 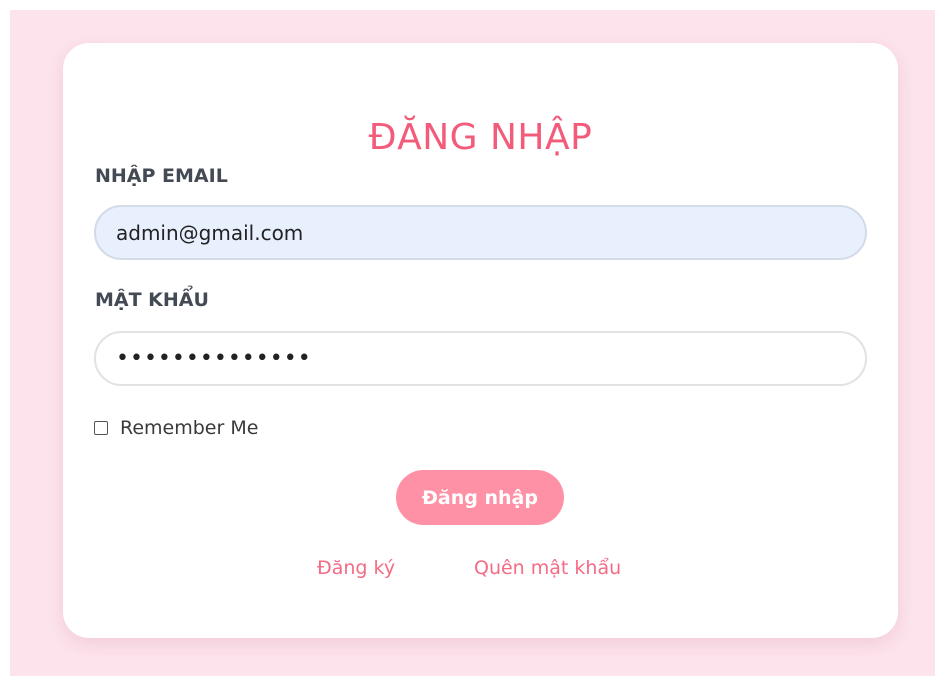 I want to click on login-button: Đăng nhập, so click(x=480, y=497).